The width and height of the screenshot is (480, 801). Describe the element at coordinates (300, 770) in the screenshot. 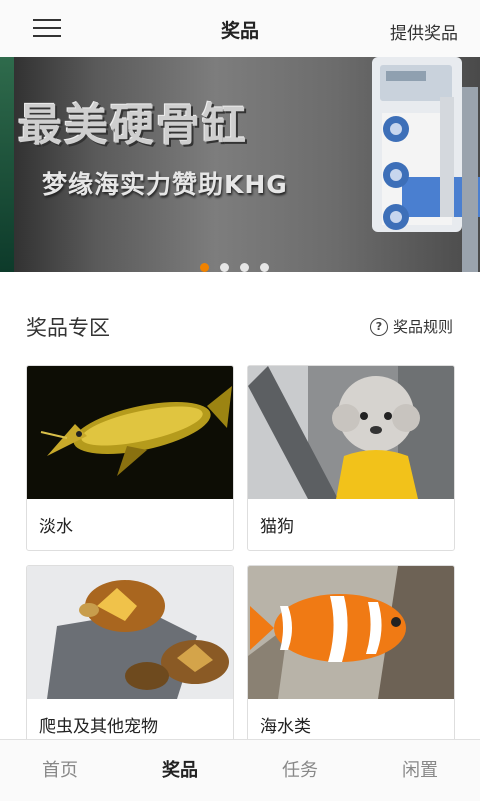

I see `nav-tasks: 任务` at that location.